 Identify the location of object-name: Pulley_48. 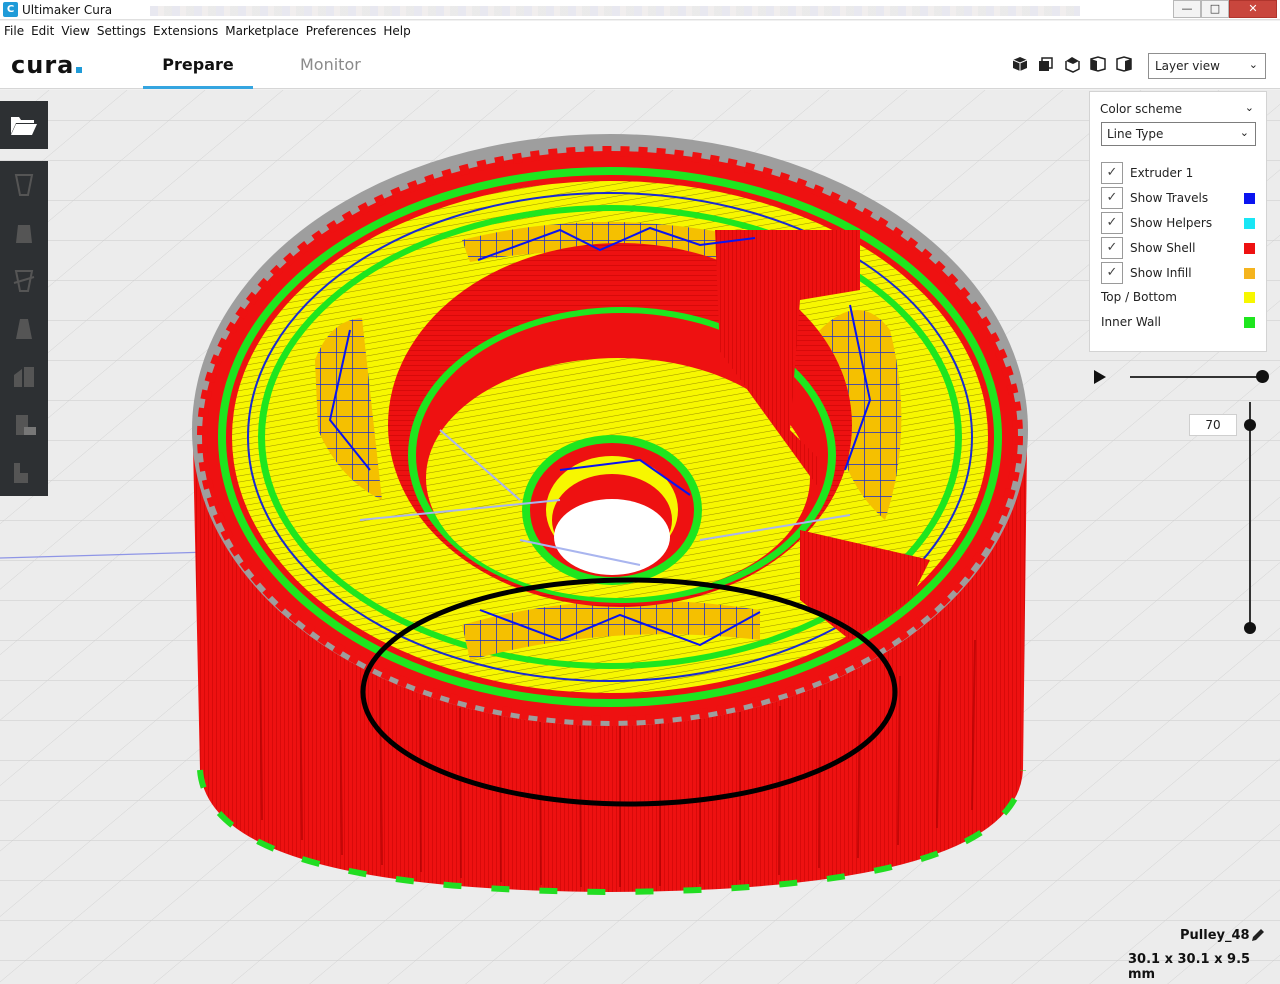
(1215, 935).